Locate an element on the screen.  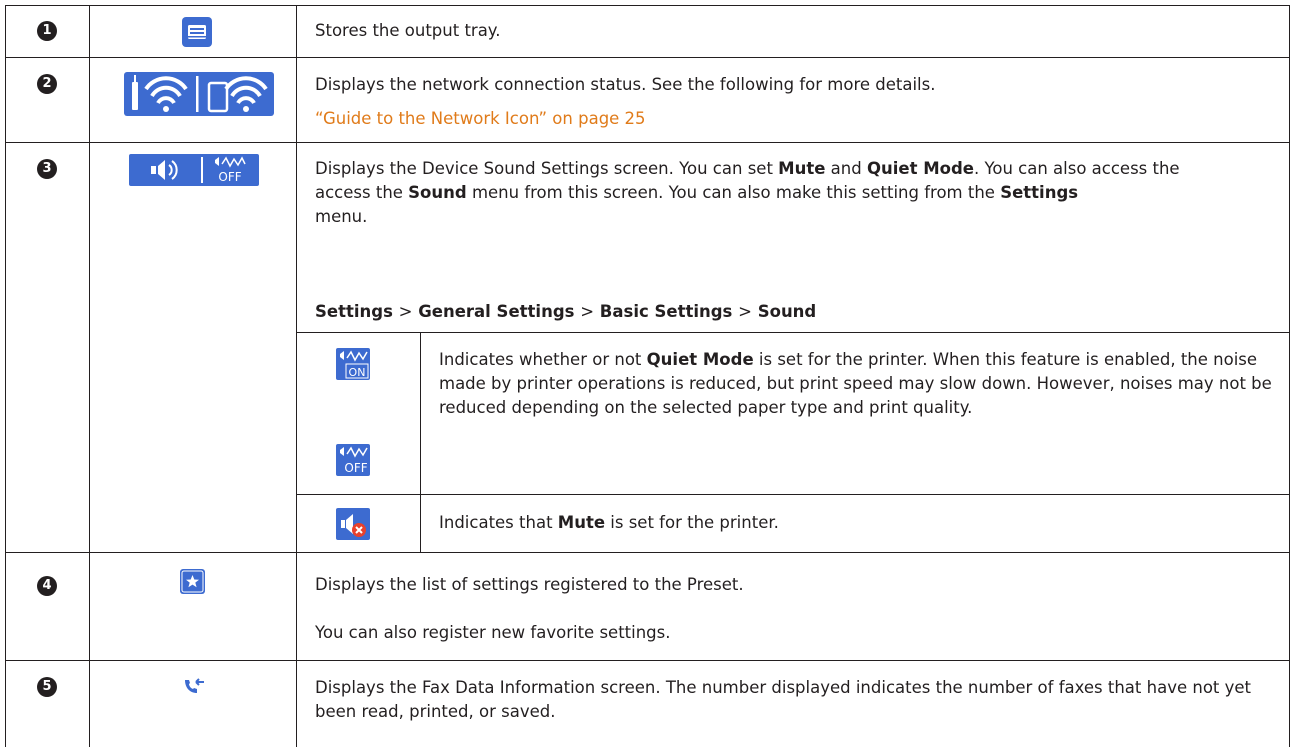
row-description: Stores the output tray. is located at coordinates (408, 30).